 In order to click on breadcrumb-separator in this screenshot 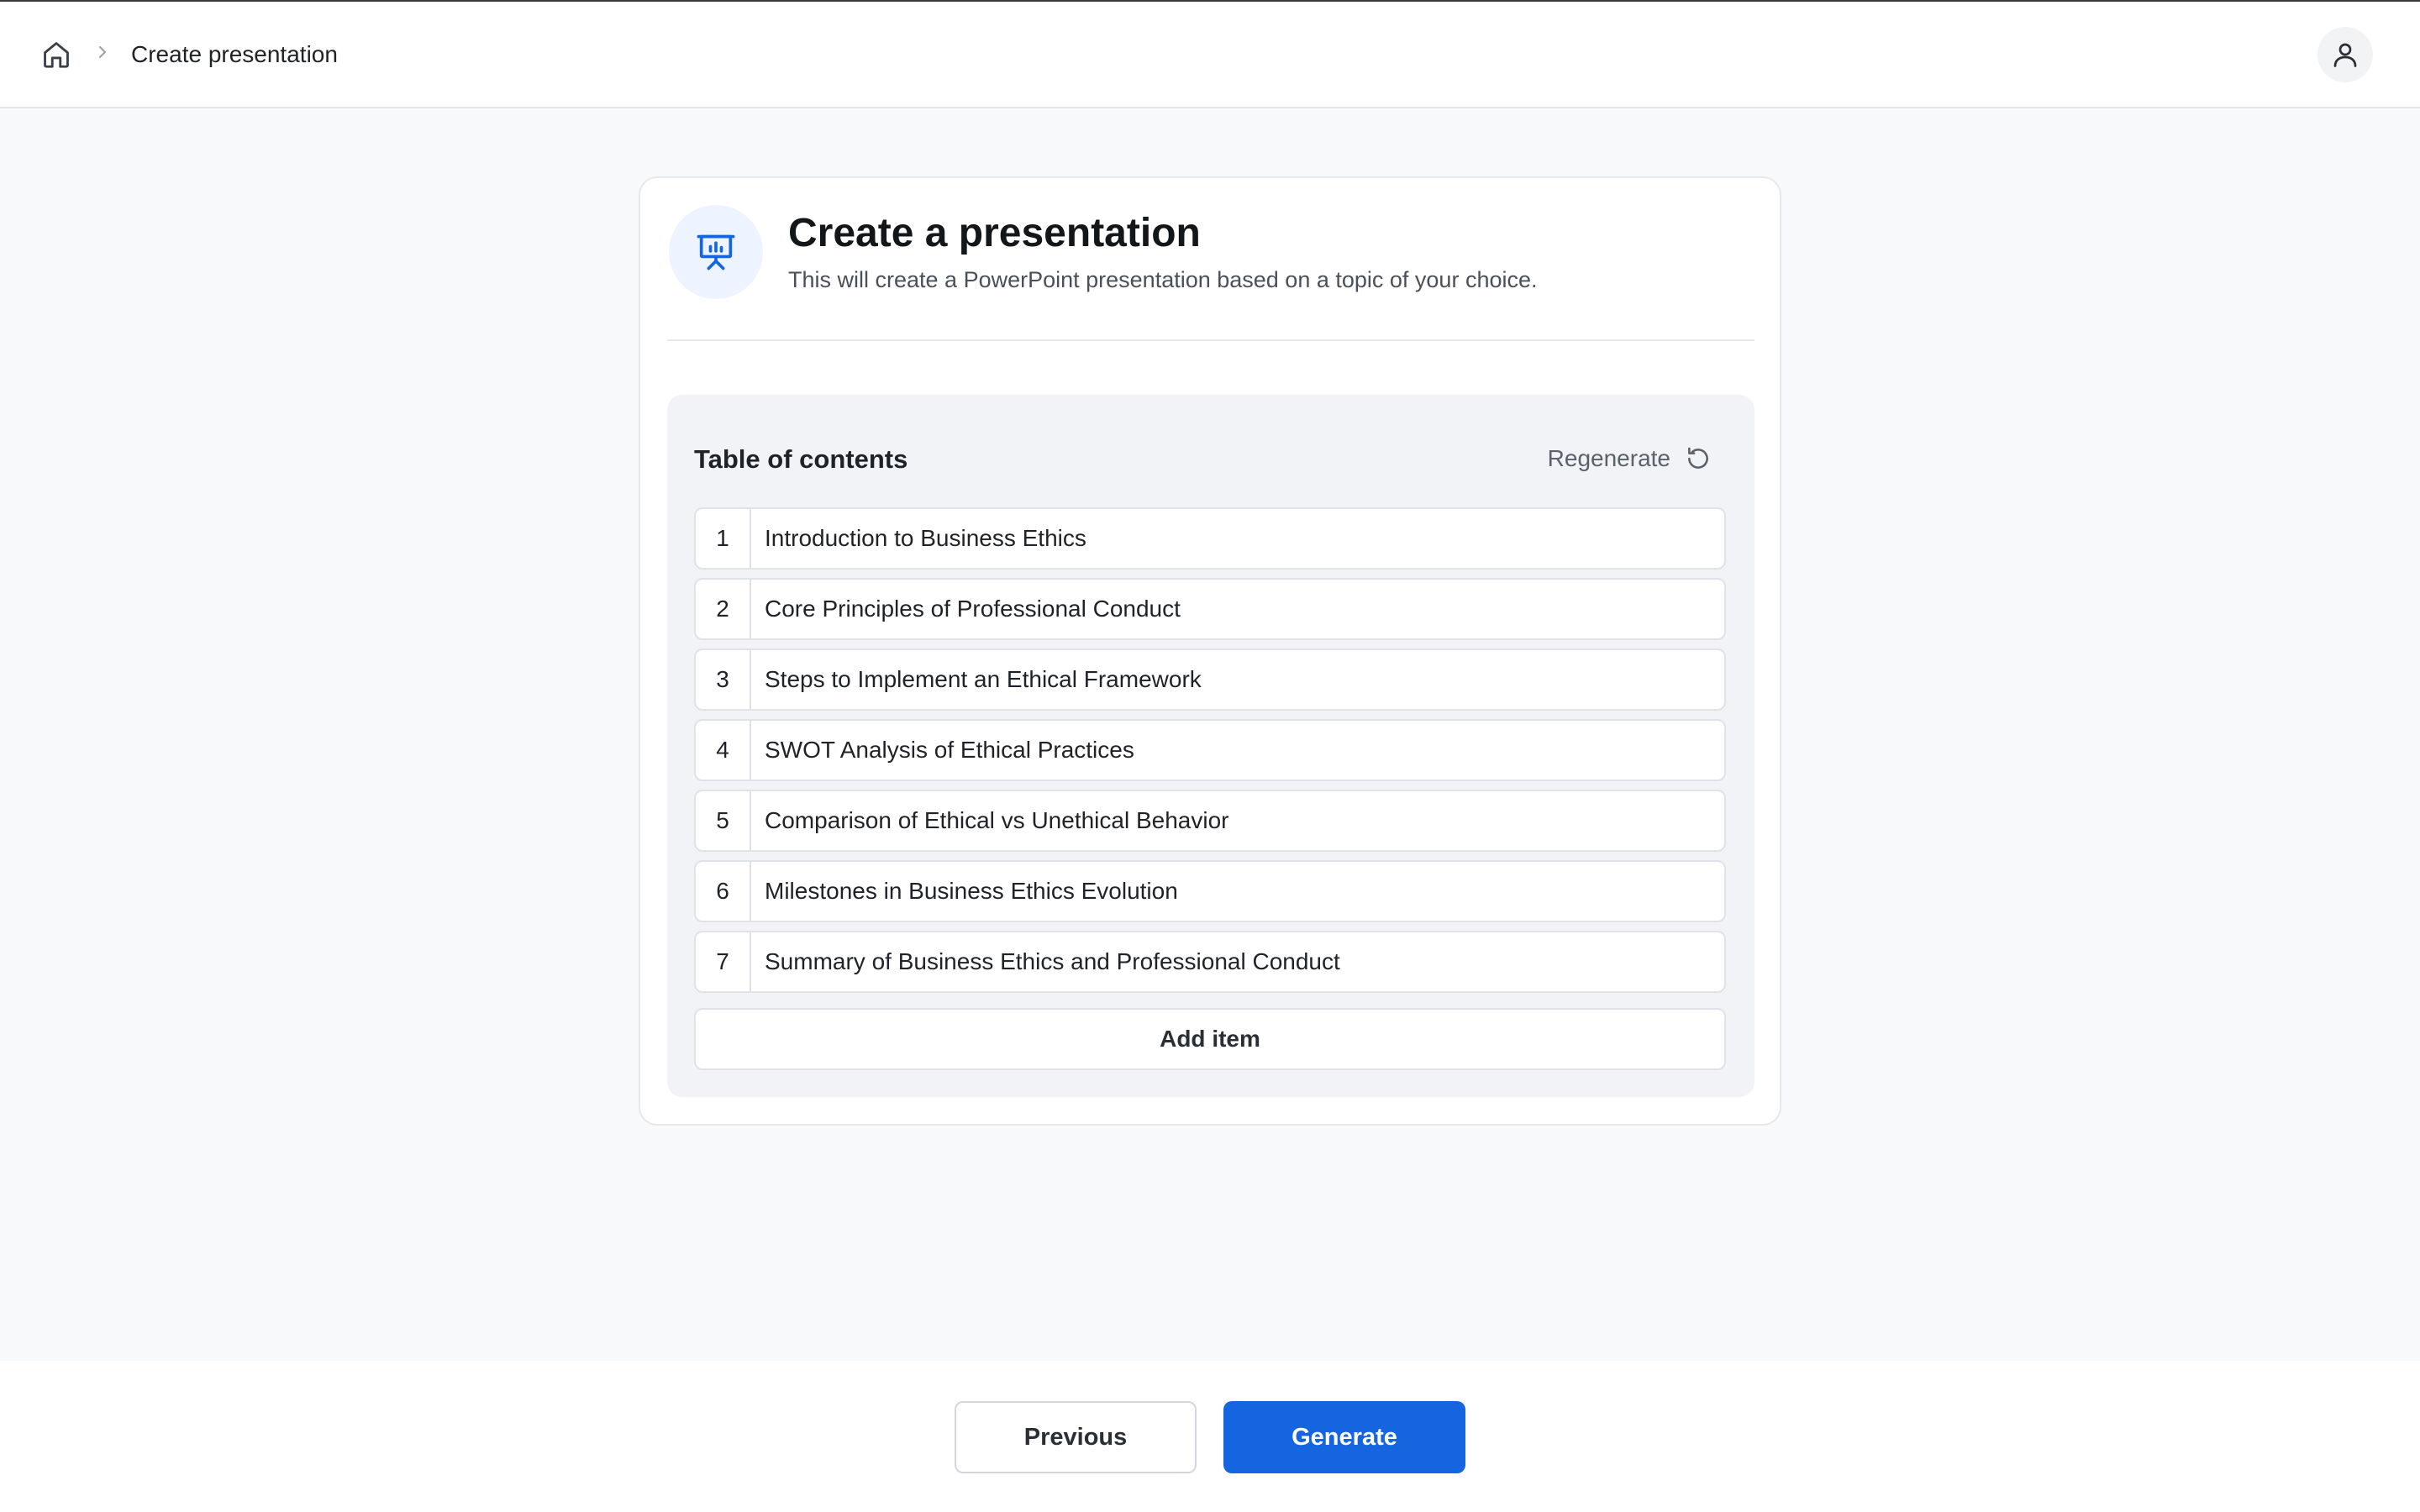, I will do `click(102, 52)`.